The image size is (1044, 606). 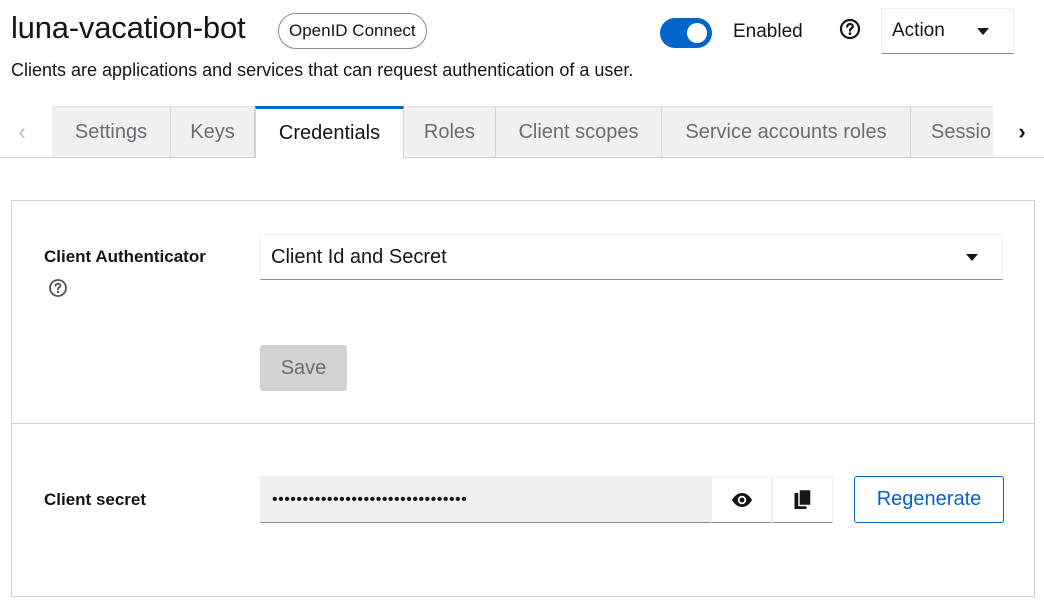 I want to click on client-secret-group: ••••••••••••••••••••••••••••••••, so click(x=546, y=499).